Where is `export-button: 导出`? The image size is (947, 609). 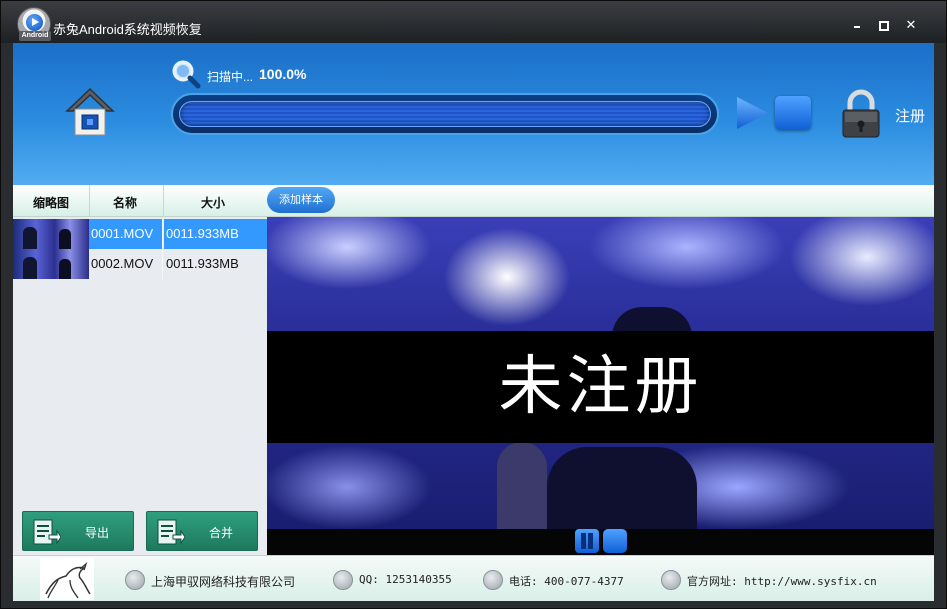 export-button: 导出 is located at coordinates (78, 531).